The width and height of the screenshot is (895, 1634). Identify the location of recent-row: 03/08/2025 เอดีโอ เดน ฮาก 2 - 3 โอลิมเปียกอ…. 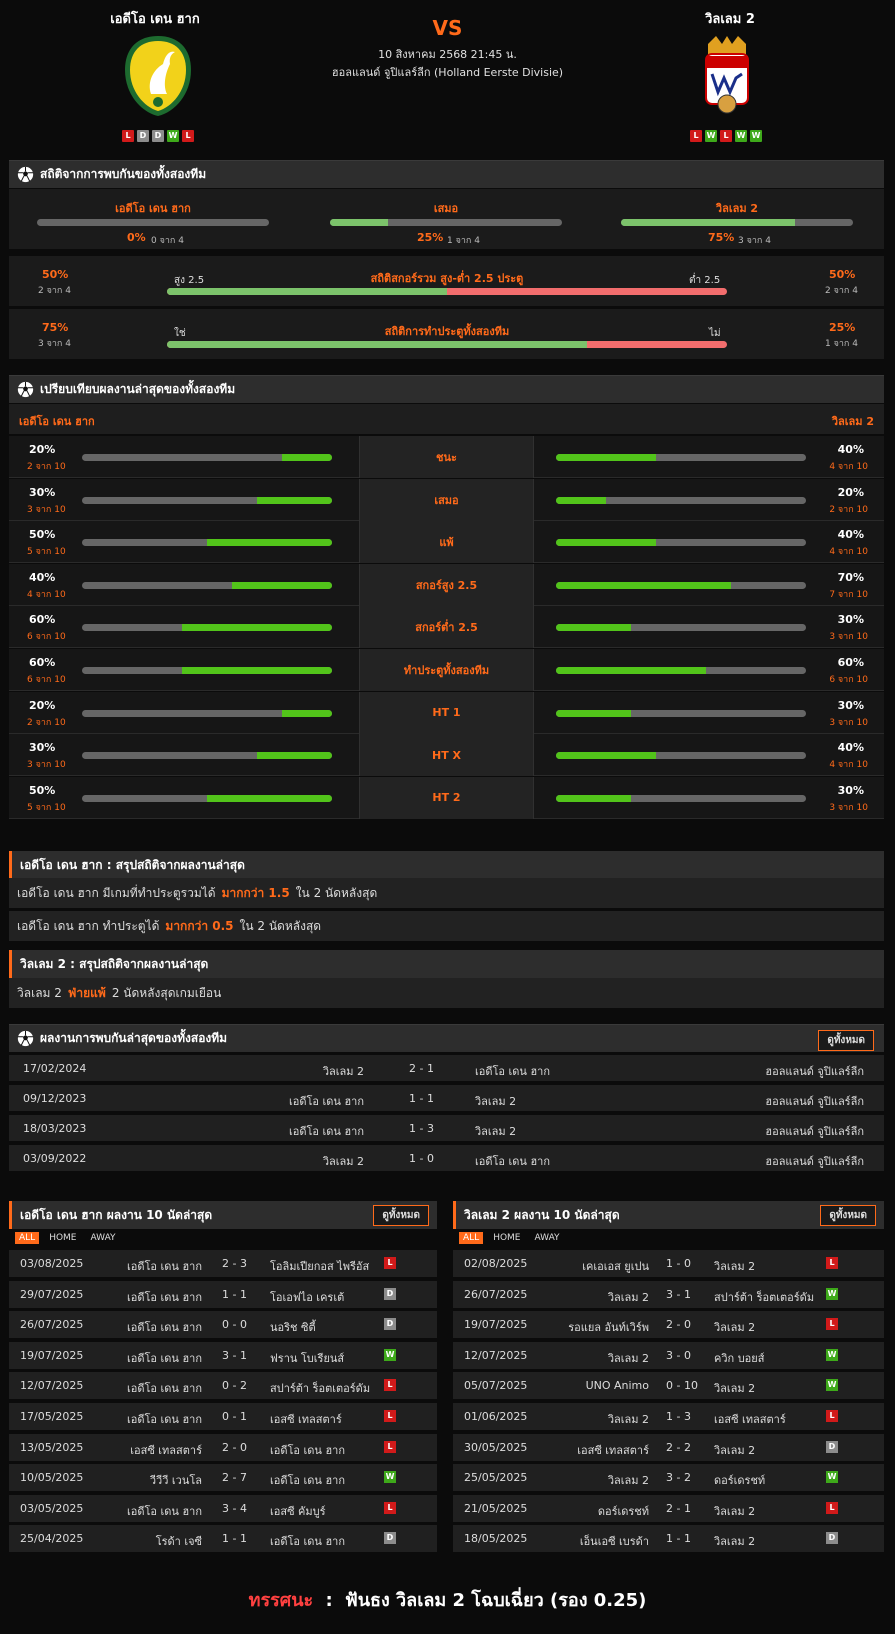
(223, 1264).